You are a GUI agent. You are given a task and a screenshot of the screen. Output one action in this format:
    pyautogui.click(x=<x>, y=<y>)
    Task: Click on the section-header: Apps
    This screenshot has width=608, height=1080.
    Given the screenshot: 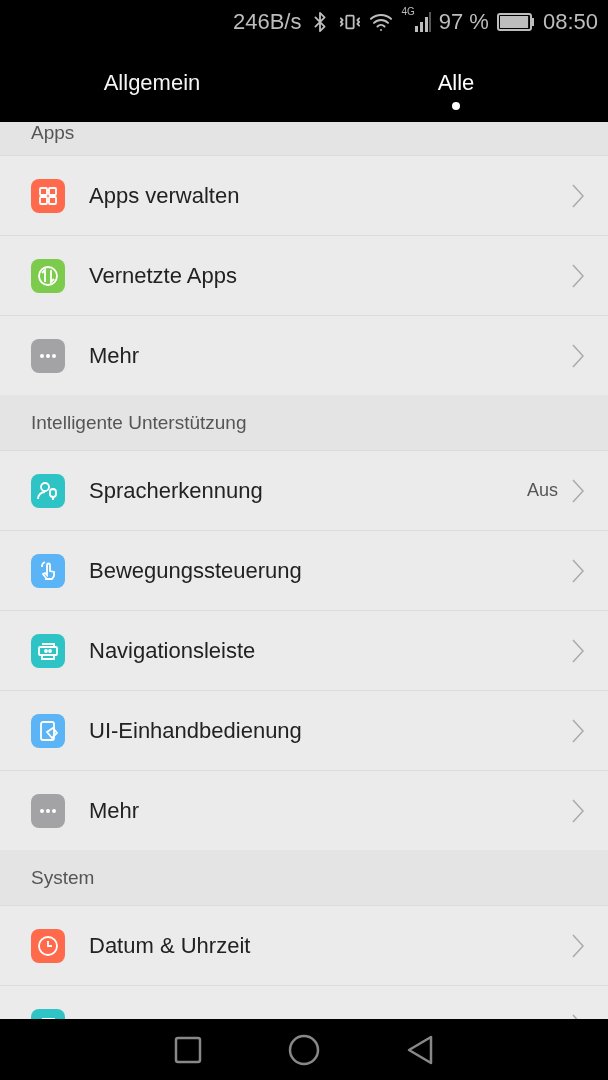 What is the action you would take?
    pyautogui.click(x=304, y=138)
    